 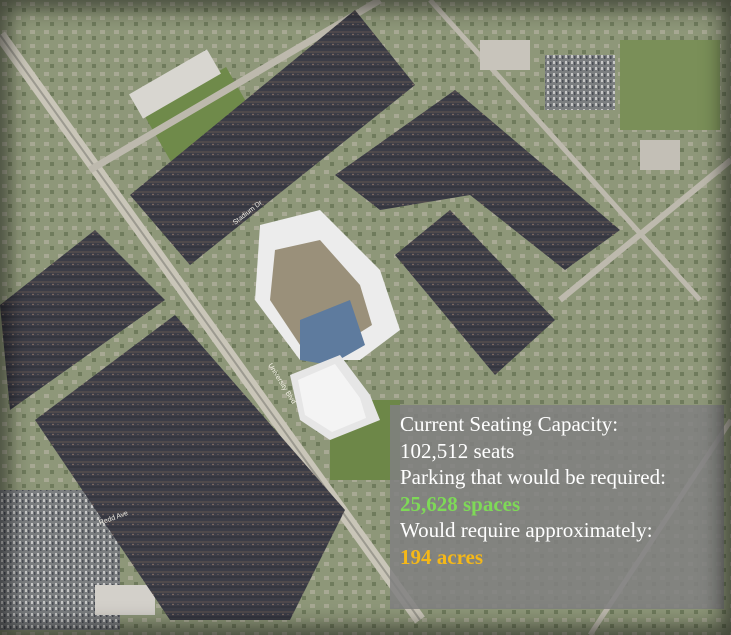 What do you see at coordinates (580, 82) in the screenshot?
I see `car-lot` at bounding box center [580, 82].